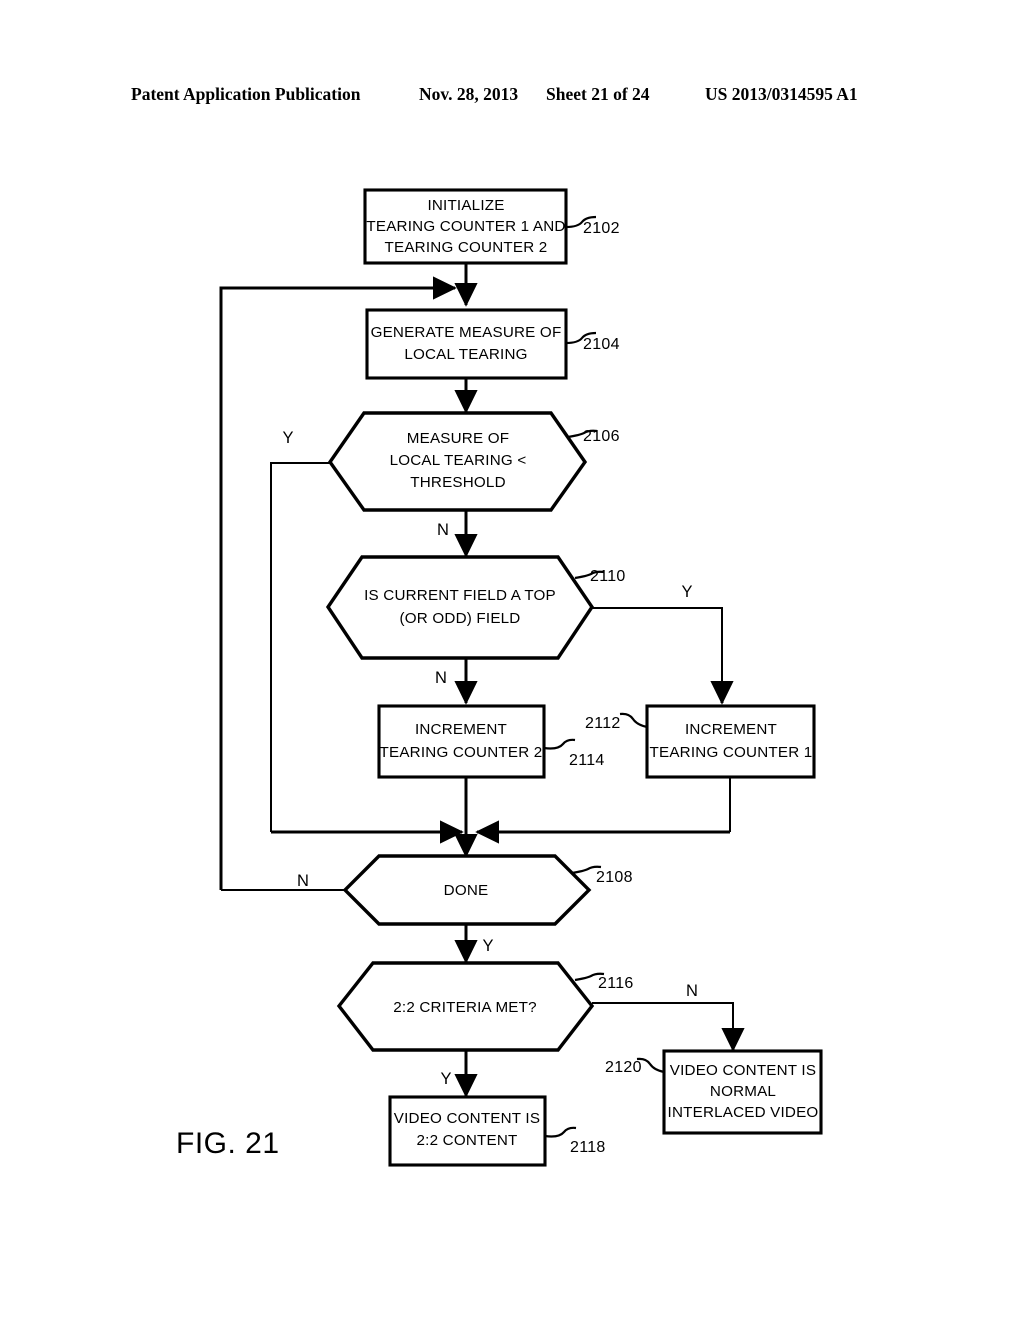 Image resolution: width=1024 pixels, height=1320 pixels. I want to click on node-2102-line-2: TEARING COUNTER 2, so click(466, 247).